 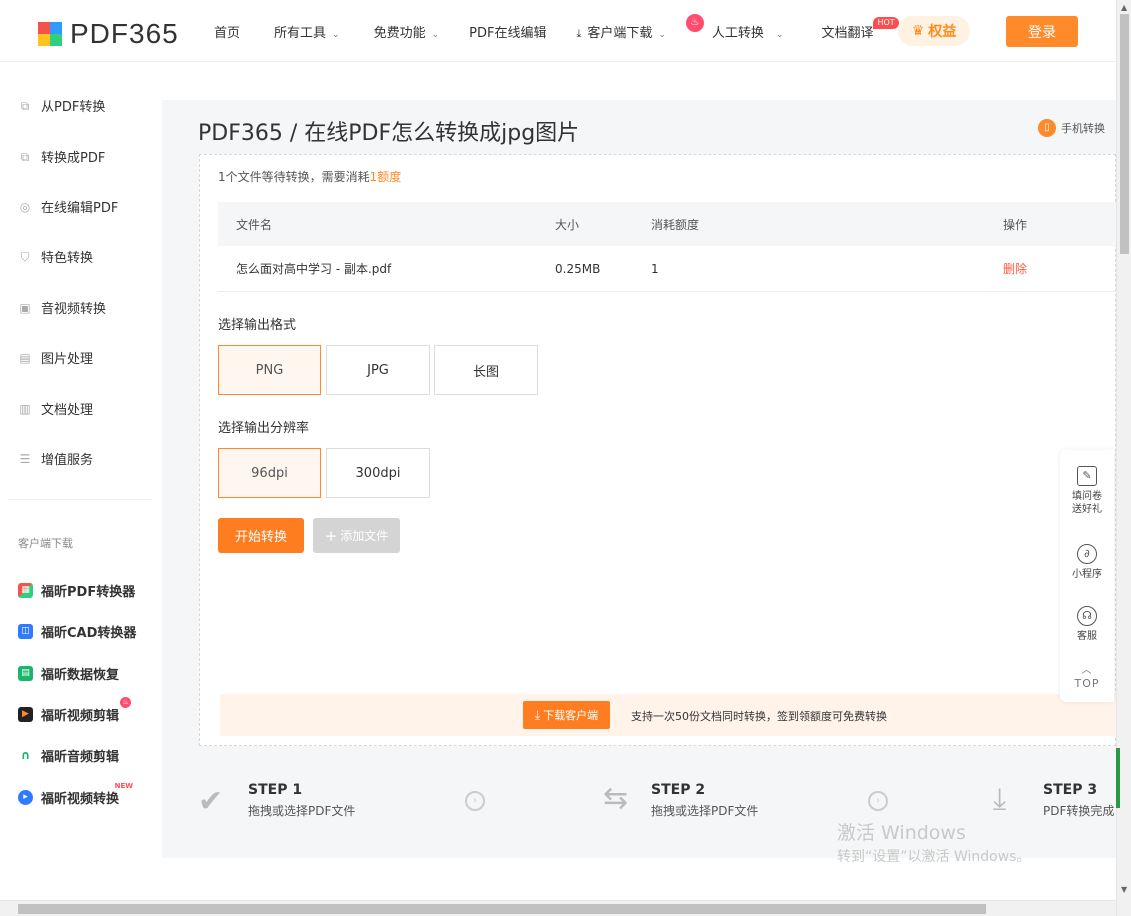 What do you see at coordinates (62, 106) in the screenshot?
I see `sidebar-item-convert-from-pdf: ⧉ 从PDF转换` at bounding box center [62, 106].